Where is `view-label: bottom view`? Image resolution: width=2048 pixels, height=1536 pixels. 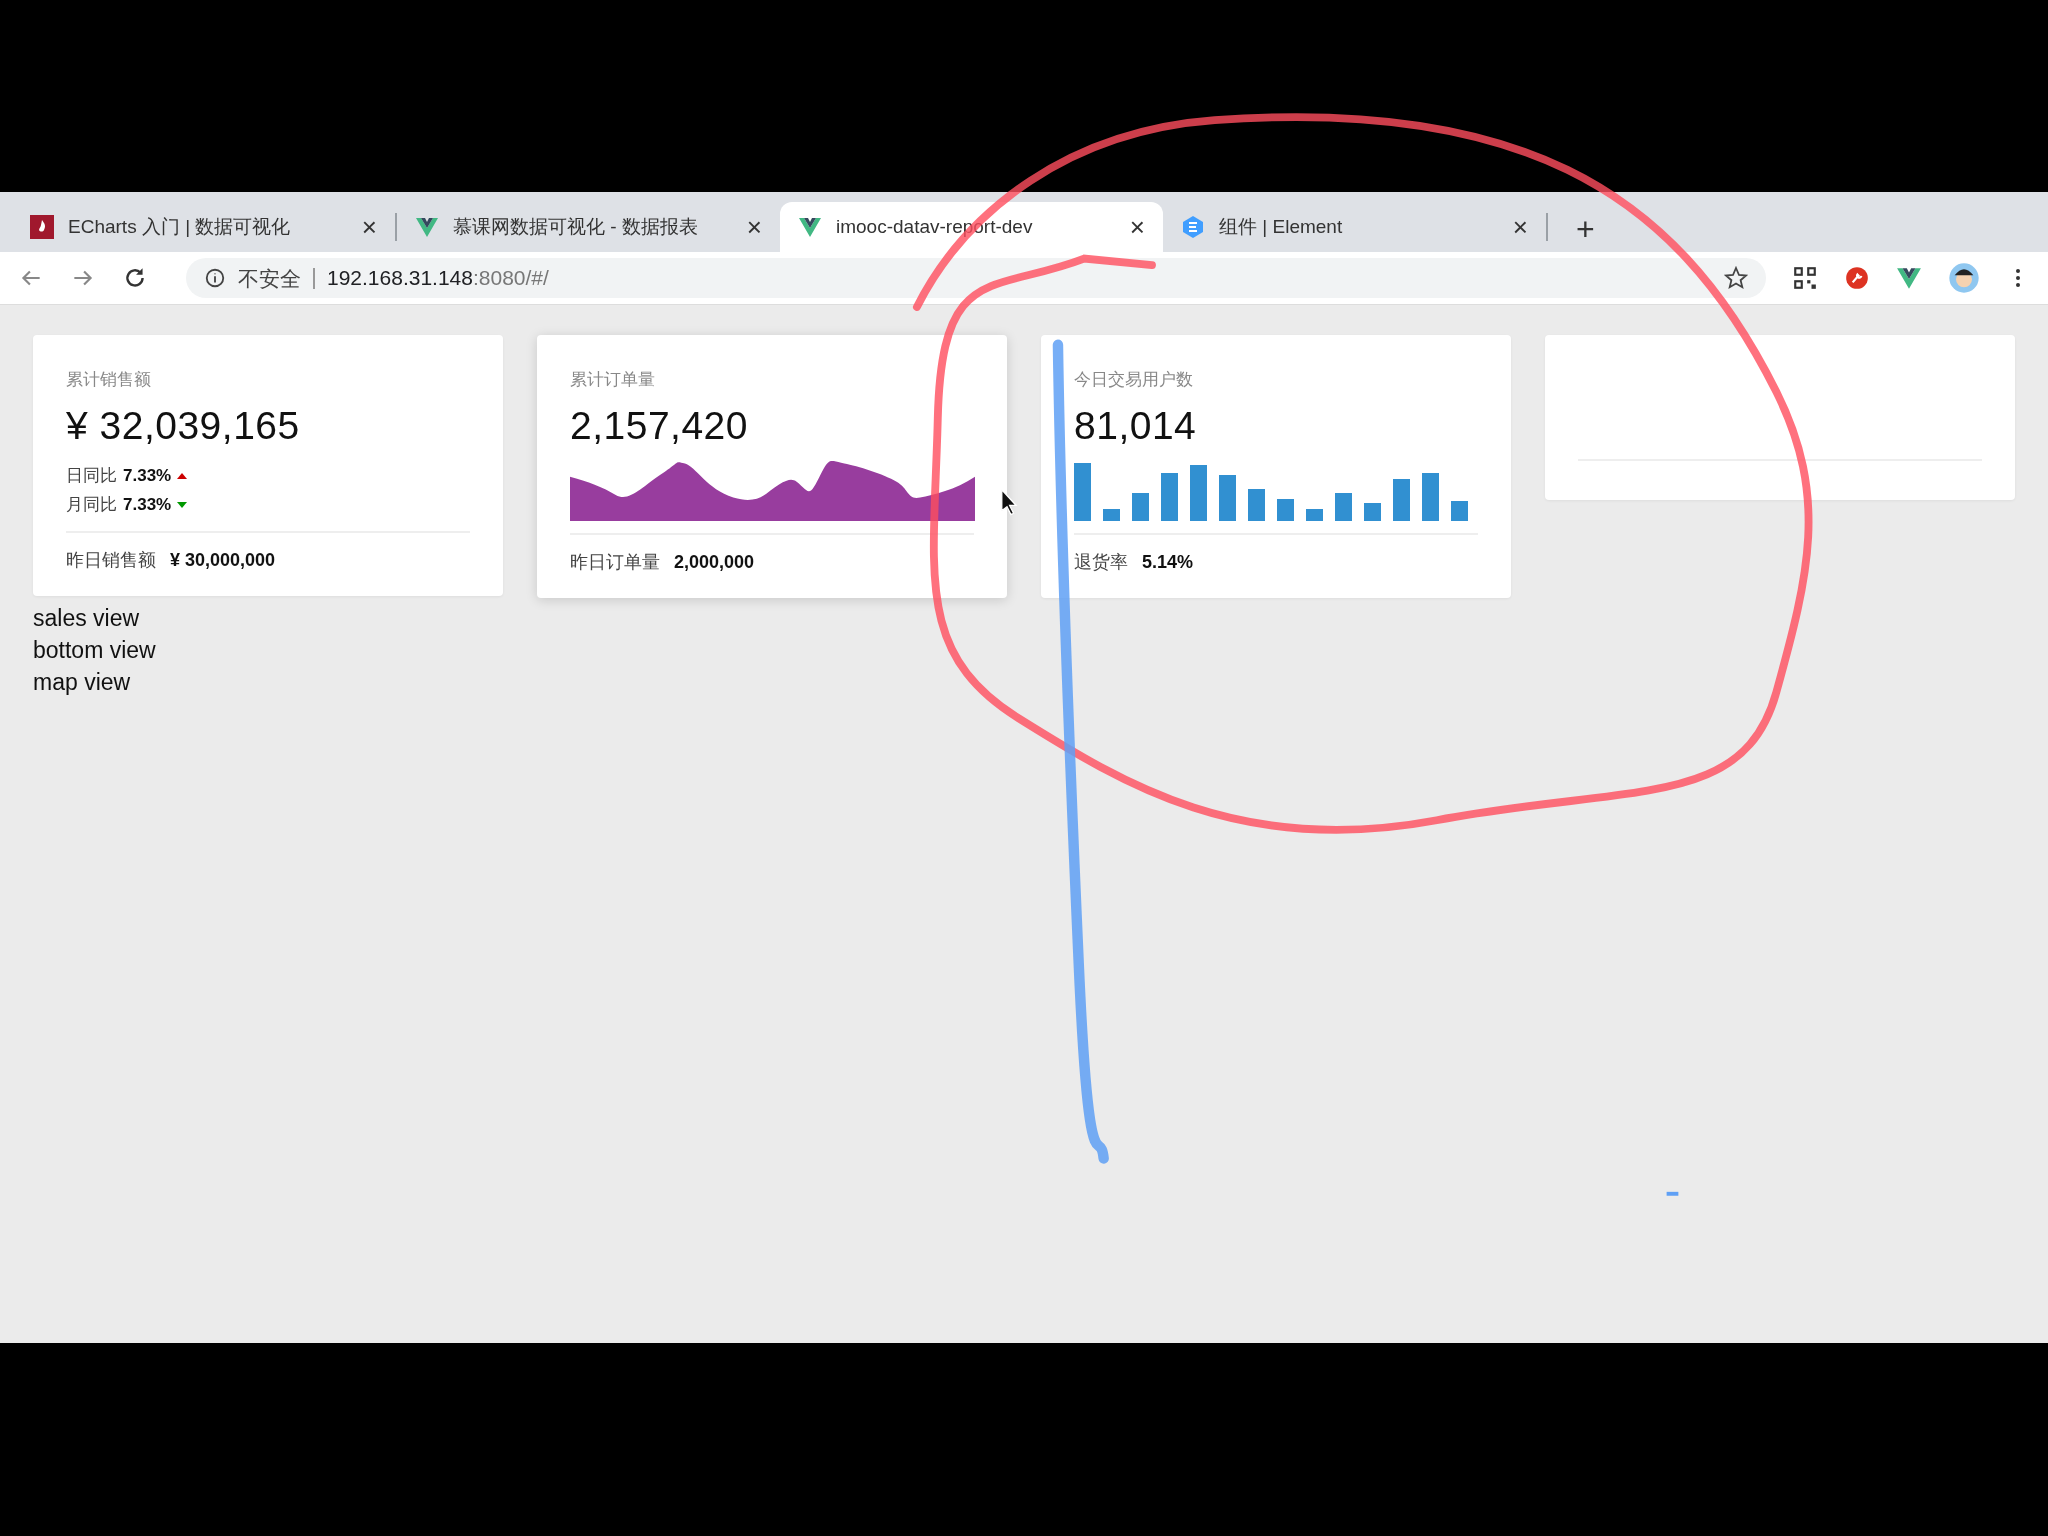
view-label: bottom view is located at coordinates (95, 650).